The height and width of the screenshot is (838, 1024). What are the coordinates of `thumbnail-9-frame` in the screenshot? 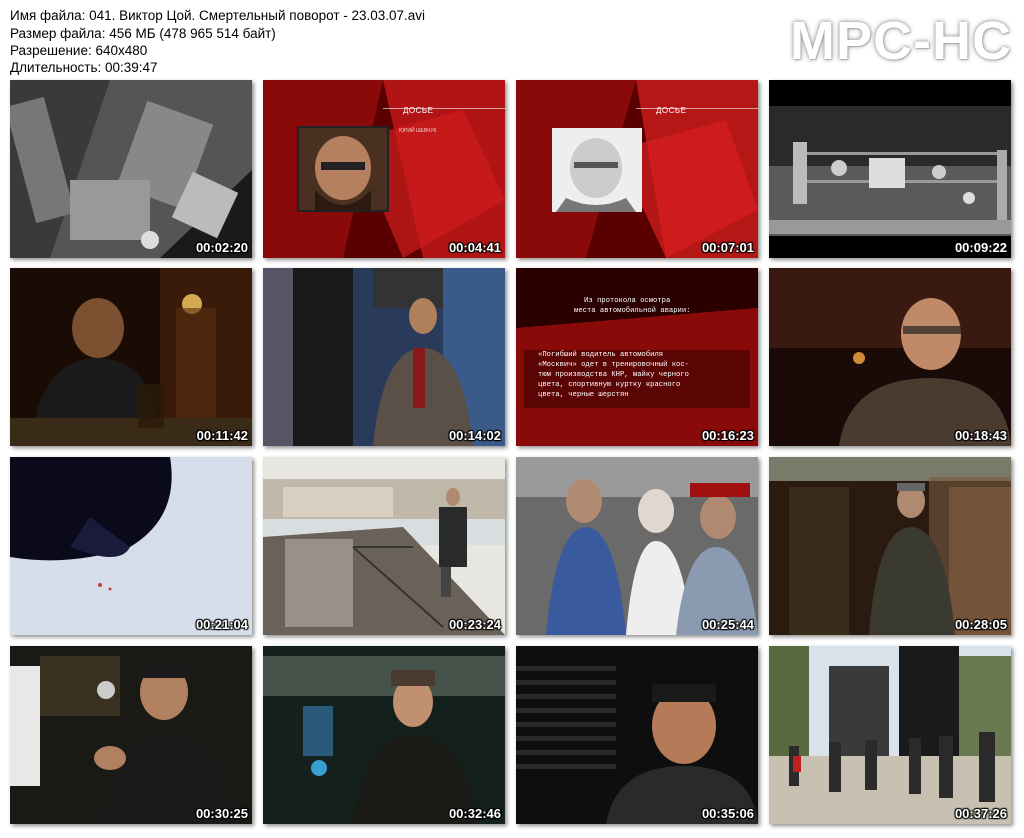 It's located at (131, 546).